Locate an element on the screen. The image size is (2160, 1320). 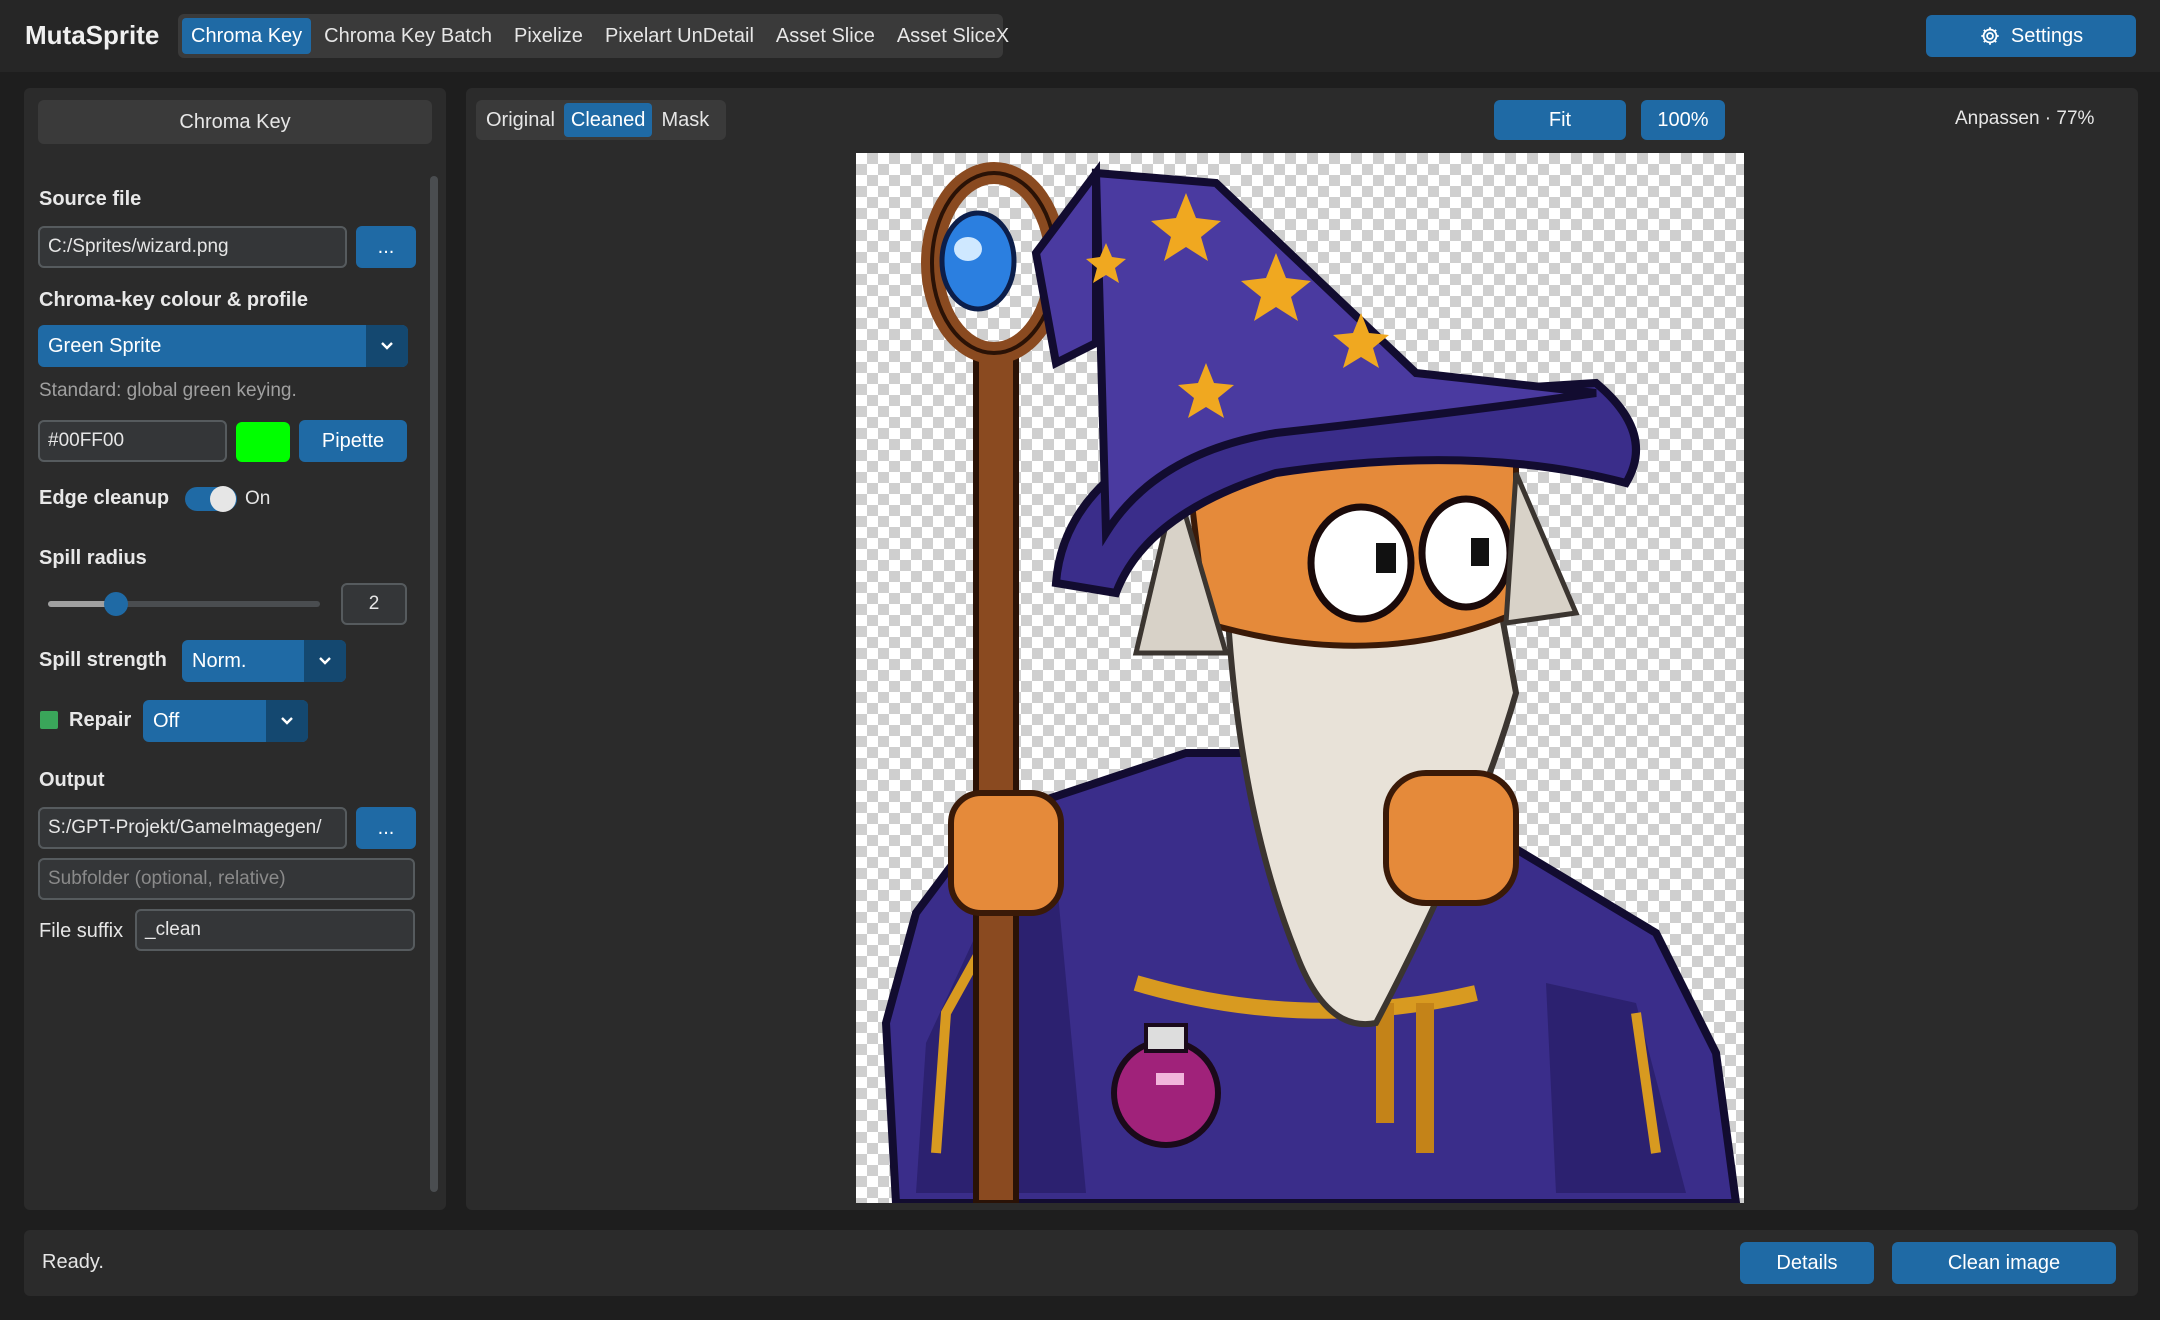
zoom-100-button: 100% is located at coordinates (1683, 120).